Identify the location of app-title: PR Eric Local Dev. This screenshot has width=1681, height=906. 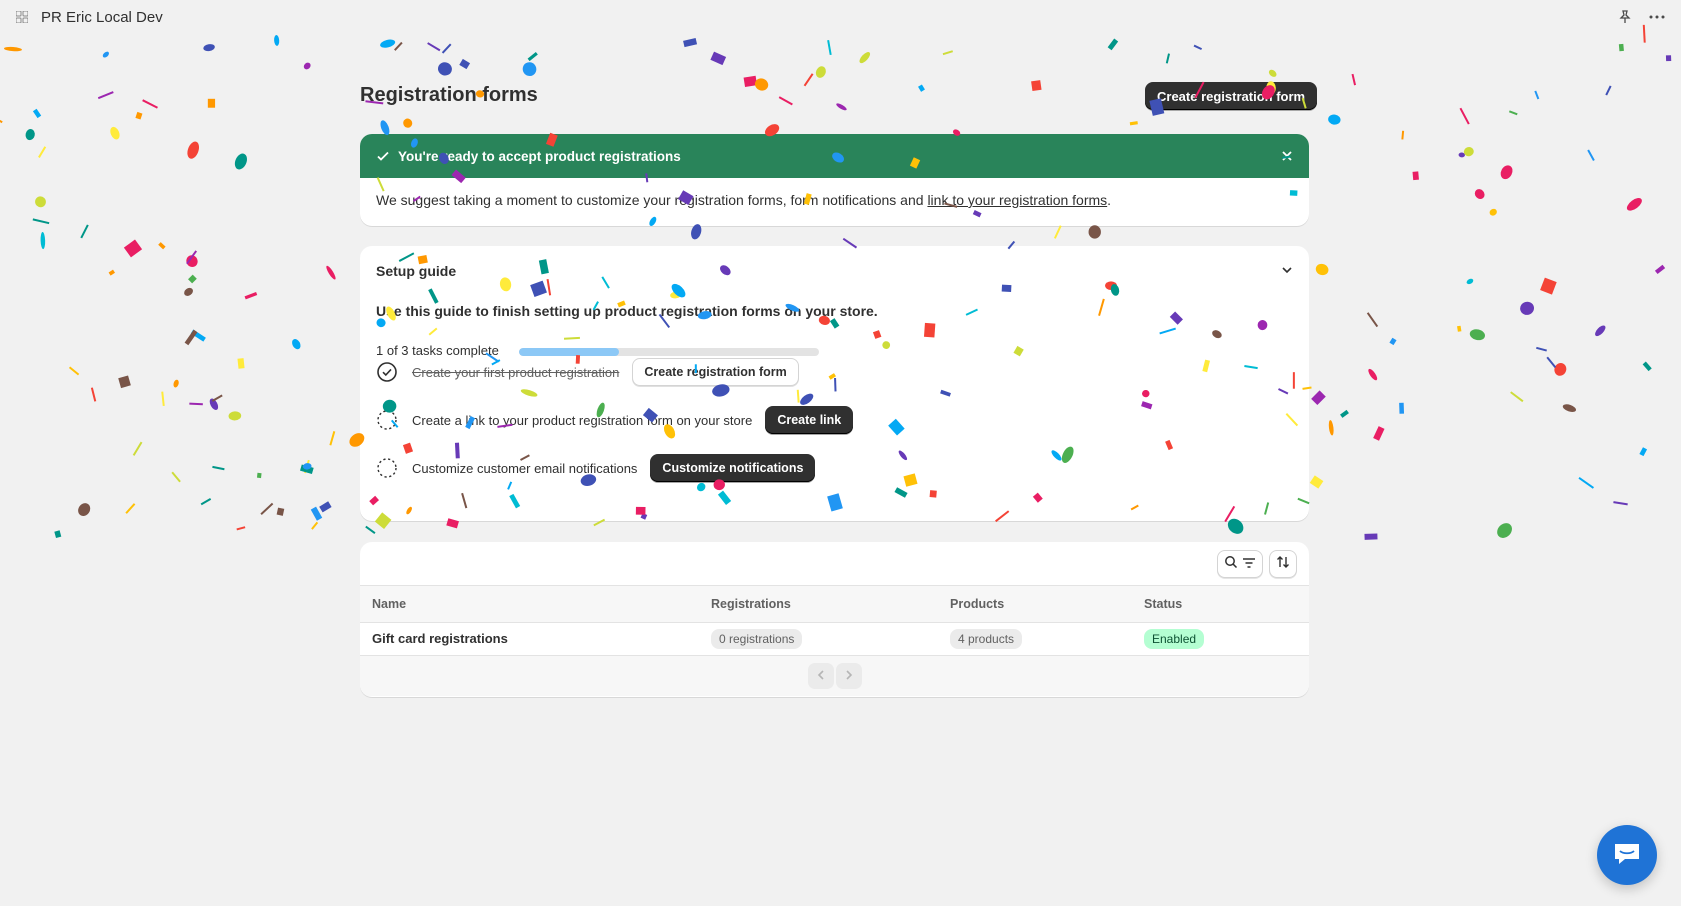
(102, 17).